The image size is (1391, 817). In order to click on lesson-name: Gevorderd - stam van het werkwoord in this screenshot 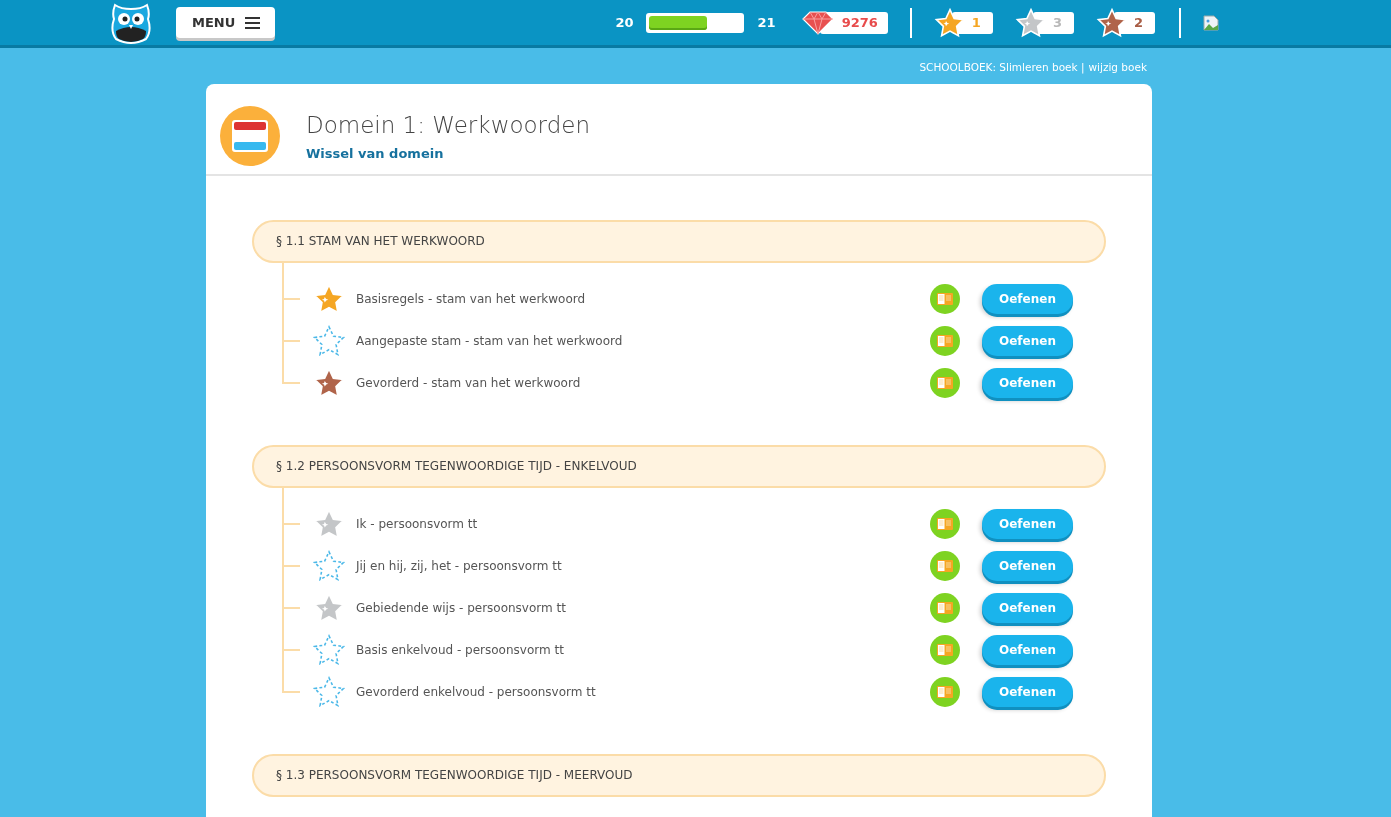, I will do `click(469, 383)`.